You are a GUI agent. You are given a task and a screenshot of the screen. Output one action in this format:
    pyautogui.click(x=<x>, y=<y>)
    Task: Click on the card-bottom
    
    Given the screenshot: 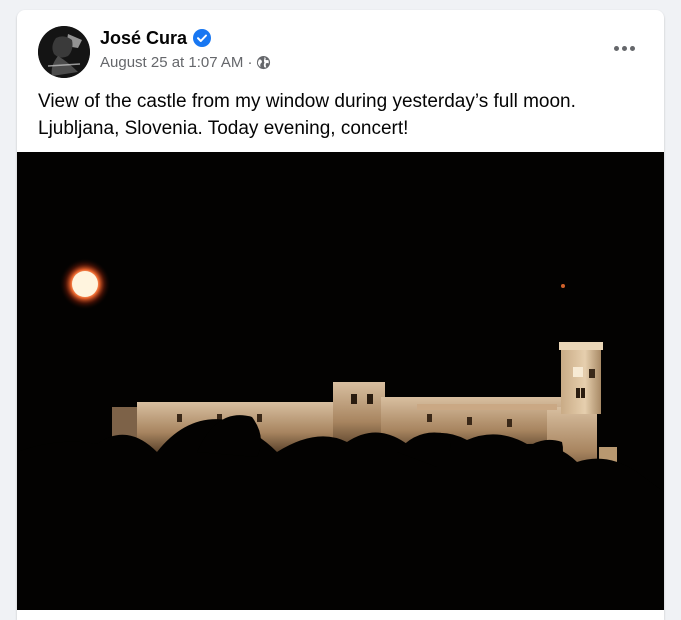 What is the action you would take?
    pyautogui.click(x=340, y=615)
    